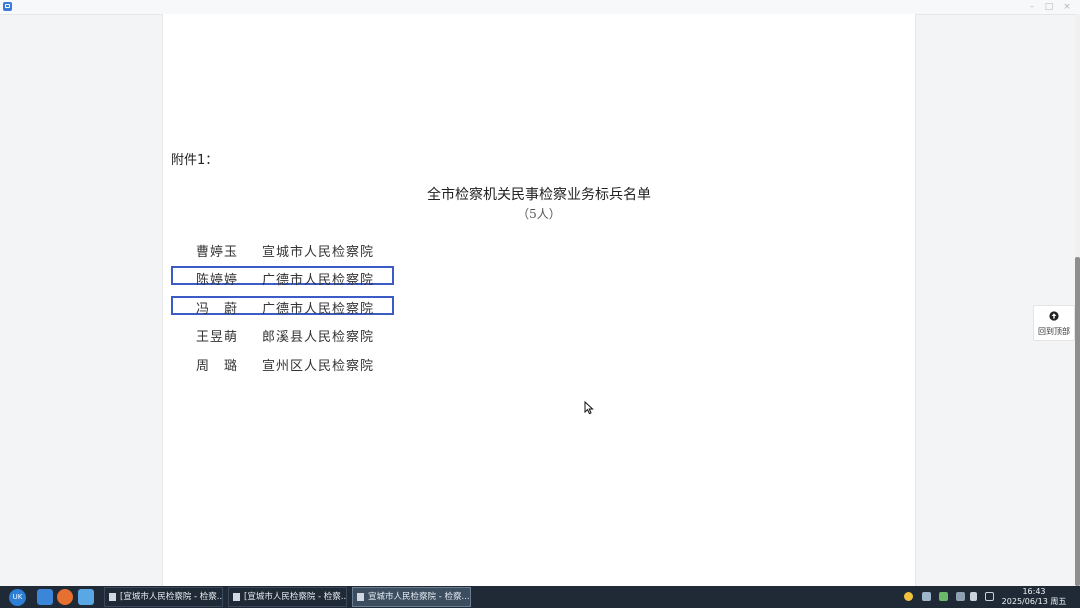 Image resolution: width=1080 pixels, height=608 pixels. Describe the element at coordinates (45, 597) in the screenshot. I see `browser-icon` at that location.